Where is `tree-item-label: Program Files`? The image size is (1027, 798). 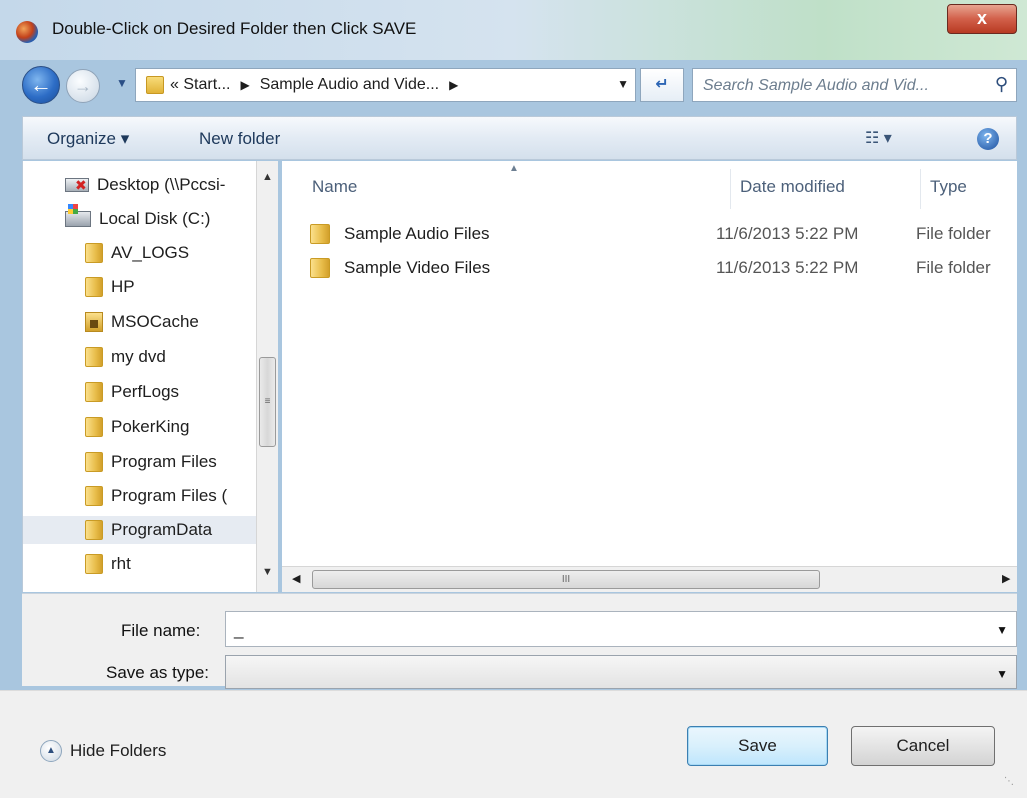 tree-item-label: Program Files is located at coordinates (164, 461).